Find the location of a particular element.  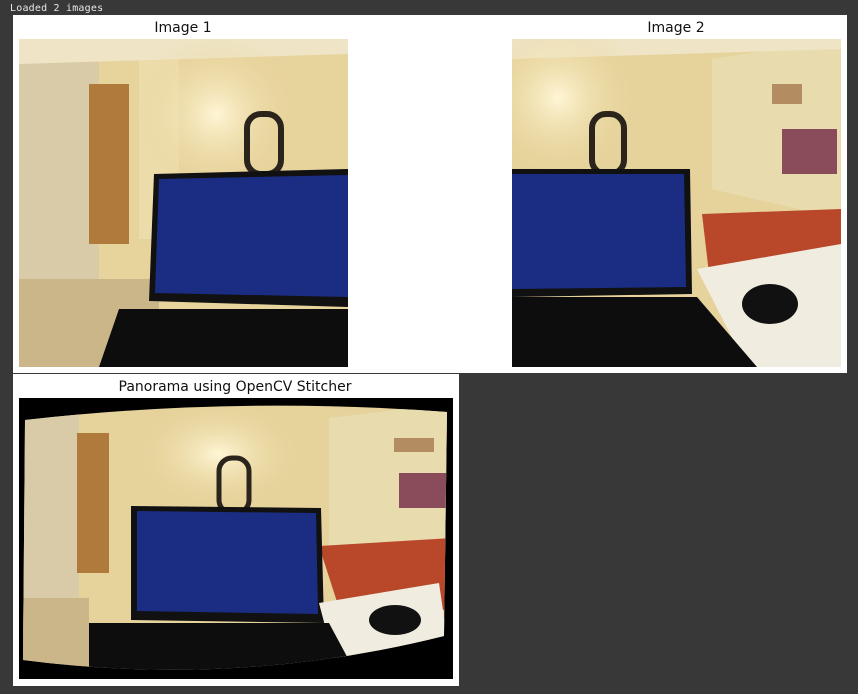

console-output: Loaded 2 images is located at coordinates (57, 8).